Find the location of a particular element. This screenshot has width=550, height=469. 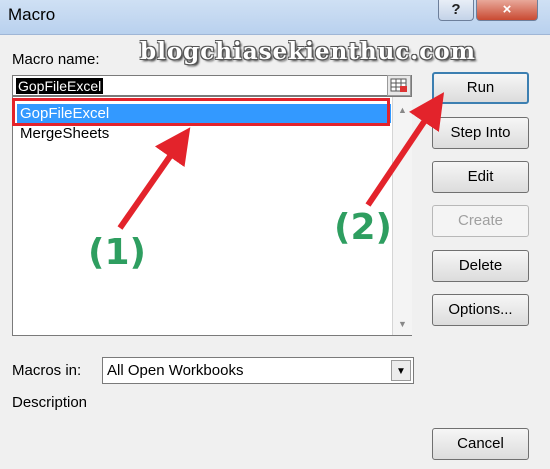

highlight-box is located at coordinates (201, 112).